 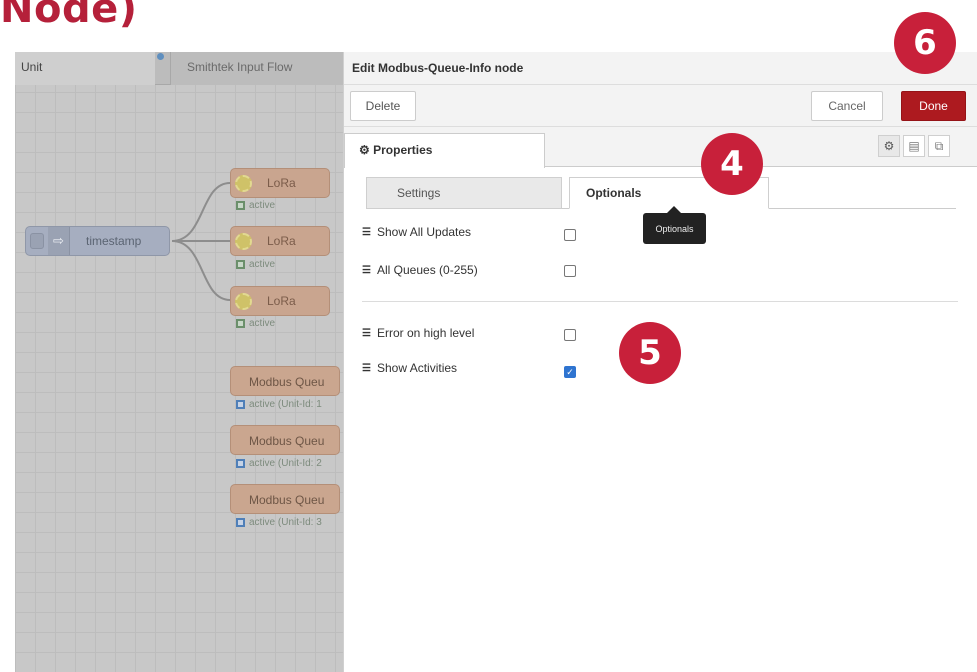 I want to click on lora-node-1: LoRa, so click(x=280, y=183).